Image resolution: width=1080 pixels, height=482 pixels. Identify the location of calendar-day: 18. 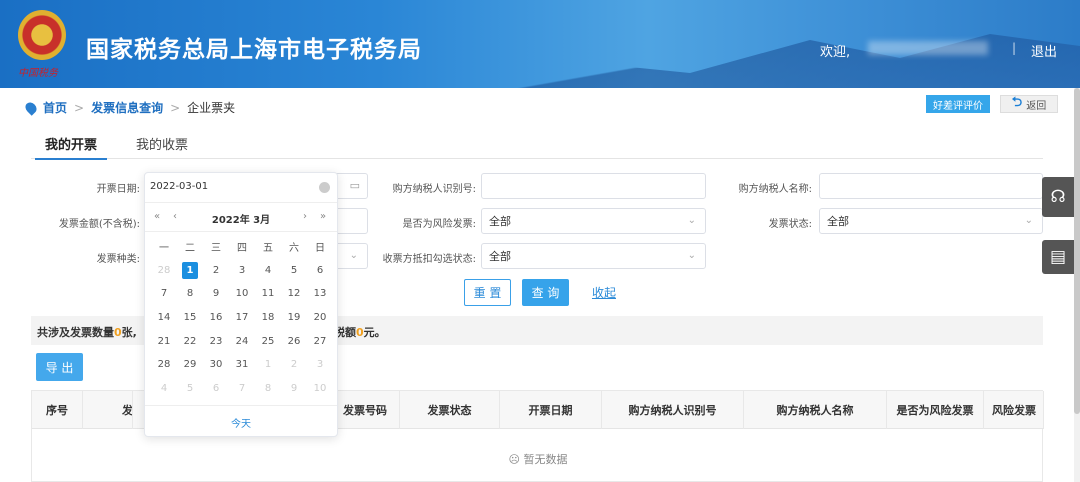
(268, 317).